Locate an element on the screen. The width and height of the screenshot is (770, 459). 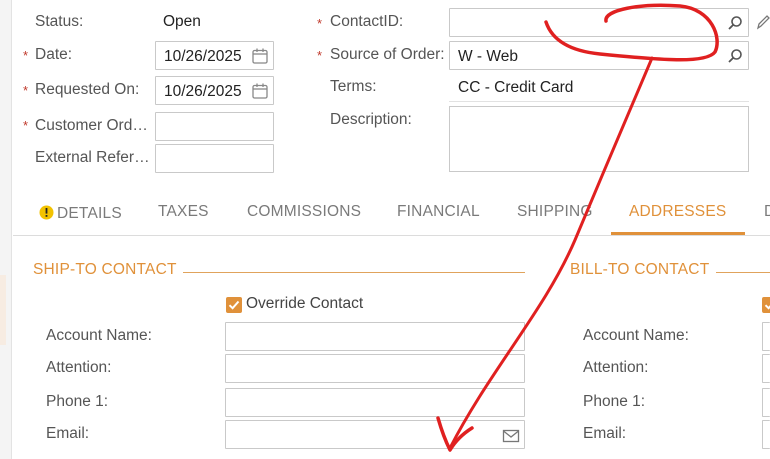
ship-phone-field is located at coordinates (375, 402).